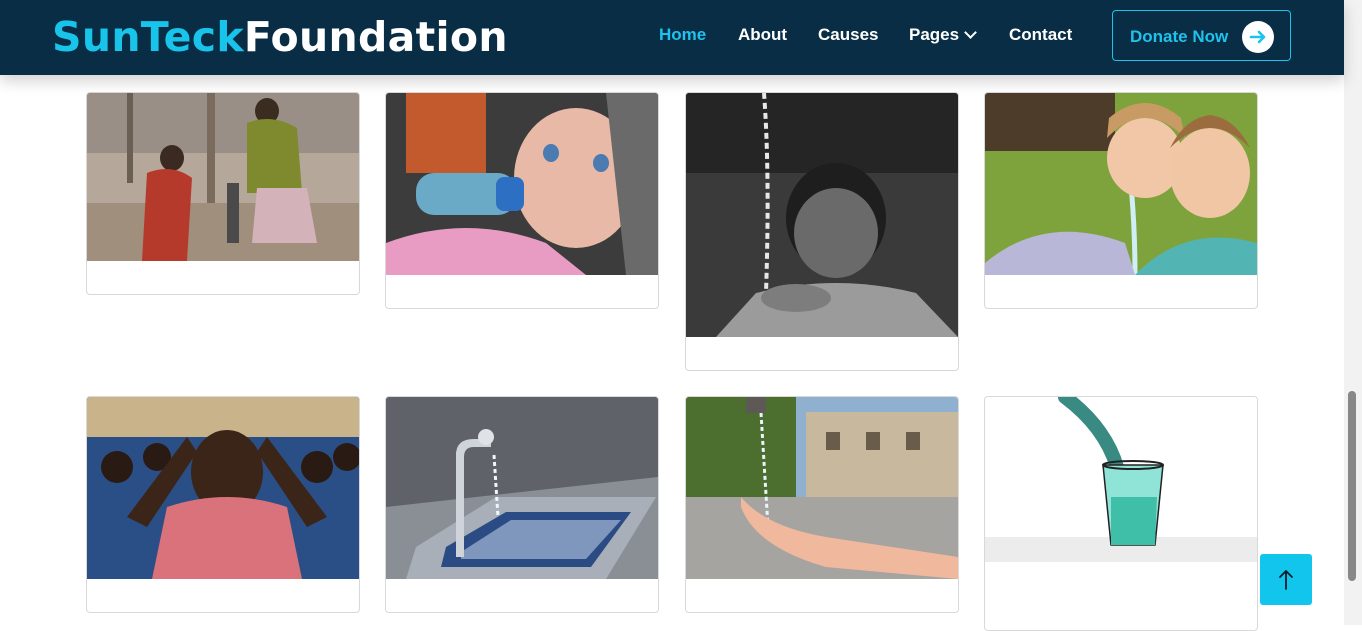 This screenshot has height=631, width=1362. I want to click on donate-now-button: Donate Now, so click(1201, 35).